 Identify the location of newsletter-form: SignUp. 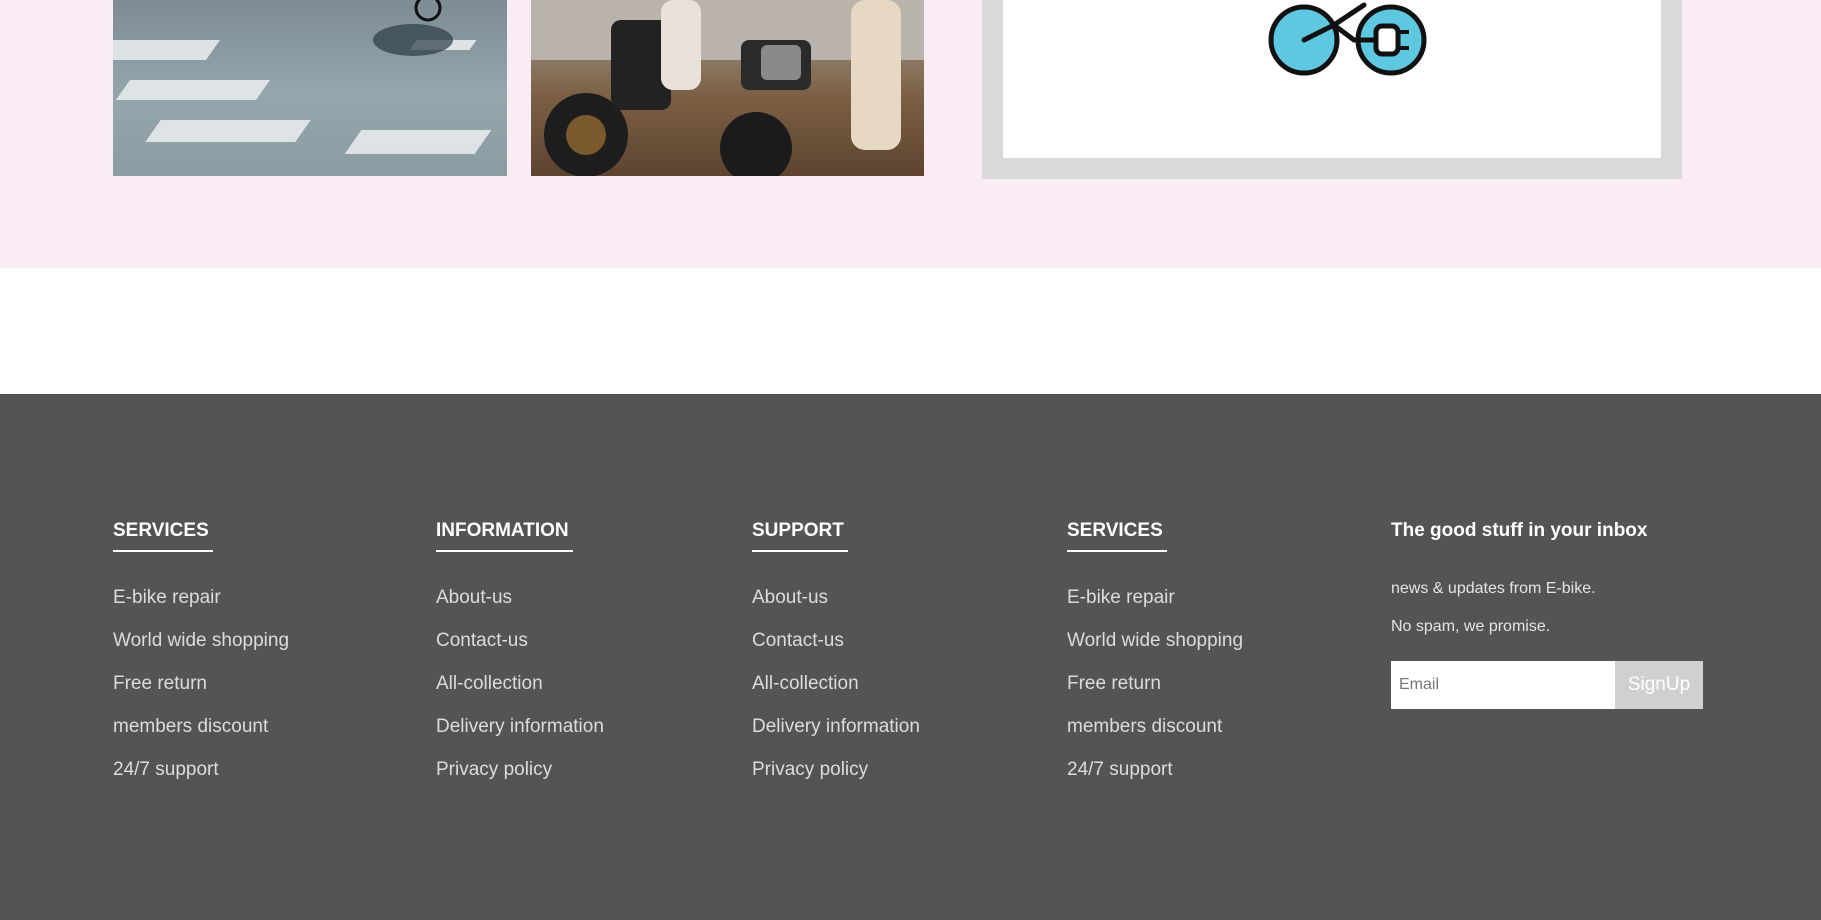
(1547, 686).